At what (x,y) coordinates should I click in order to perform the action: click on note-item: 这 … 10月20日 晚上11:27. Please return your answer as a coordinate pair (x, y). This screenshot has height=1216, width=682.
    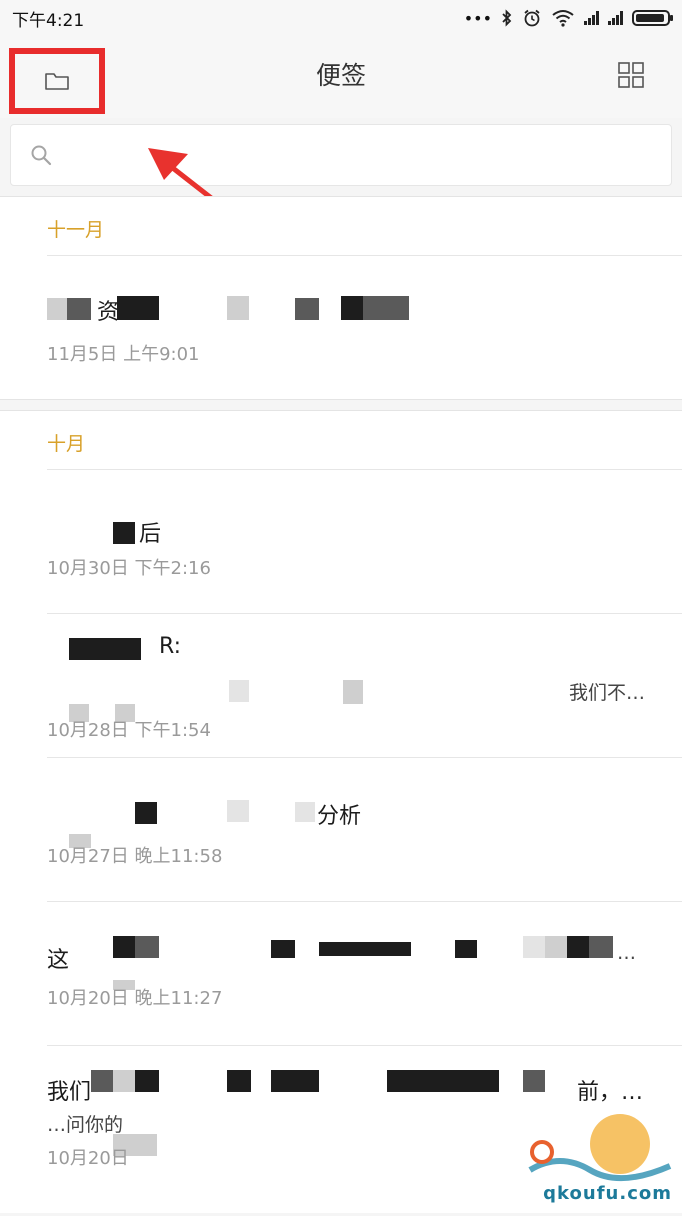
    Looking at the image, I should click on (364, 973).